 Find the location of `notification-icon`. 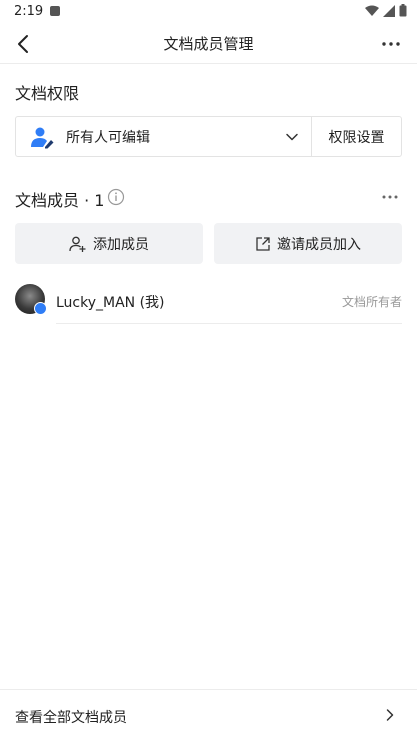

notification-icon is located at coordinates (55, 11).